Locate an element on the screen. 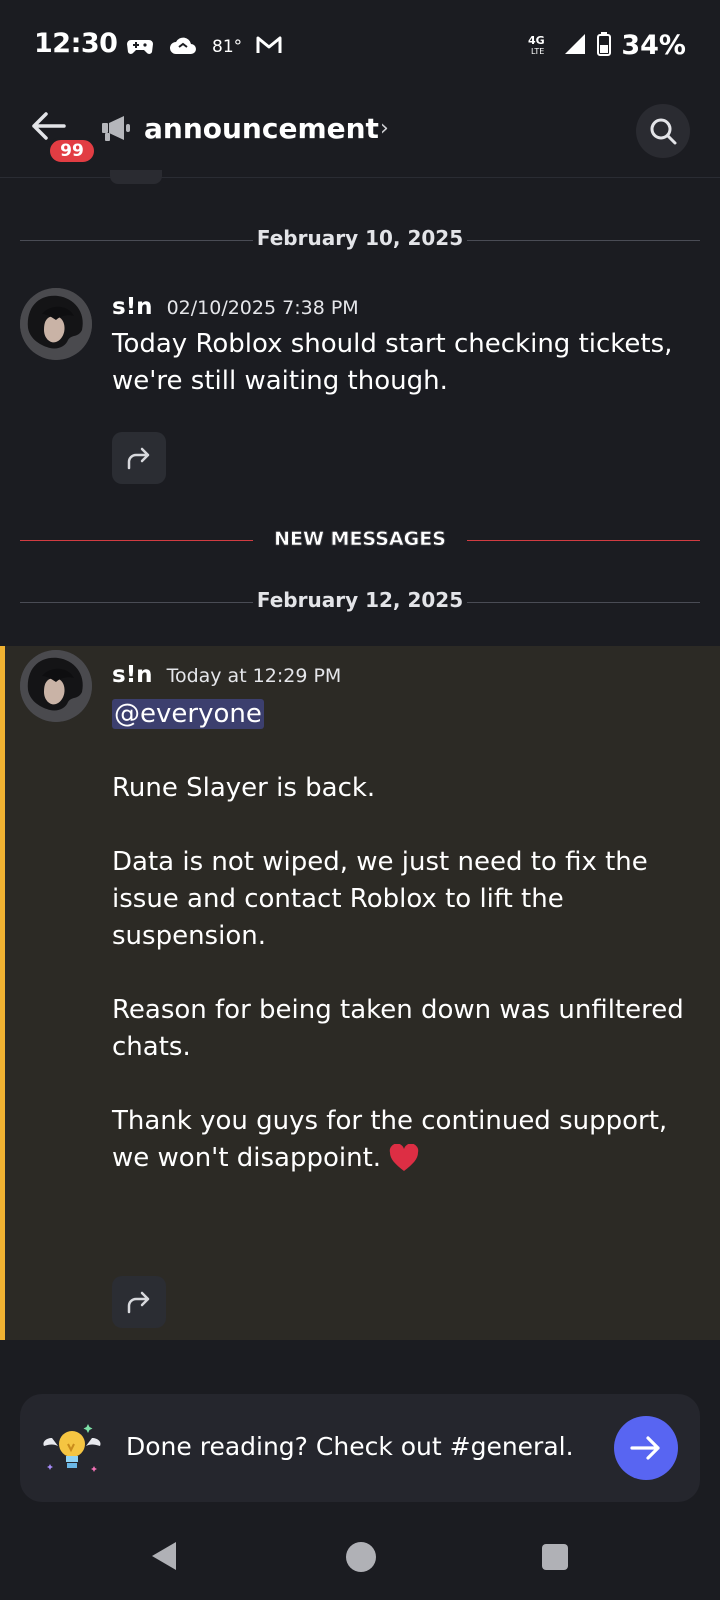 The height and width of the screenshot is (1600, 720). new-messages-divider: NEW MESSAGES is located at coordinates (360, 541).